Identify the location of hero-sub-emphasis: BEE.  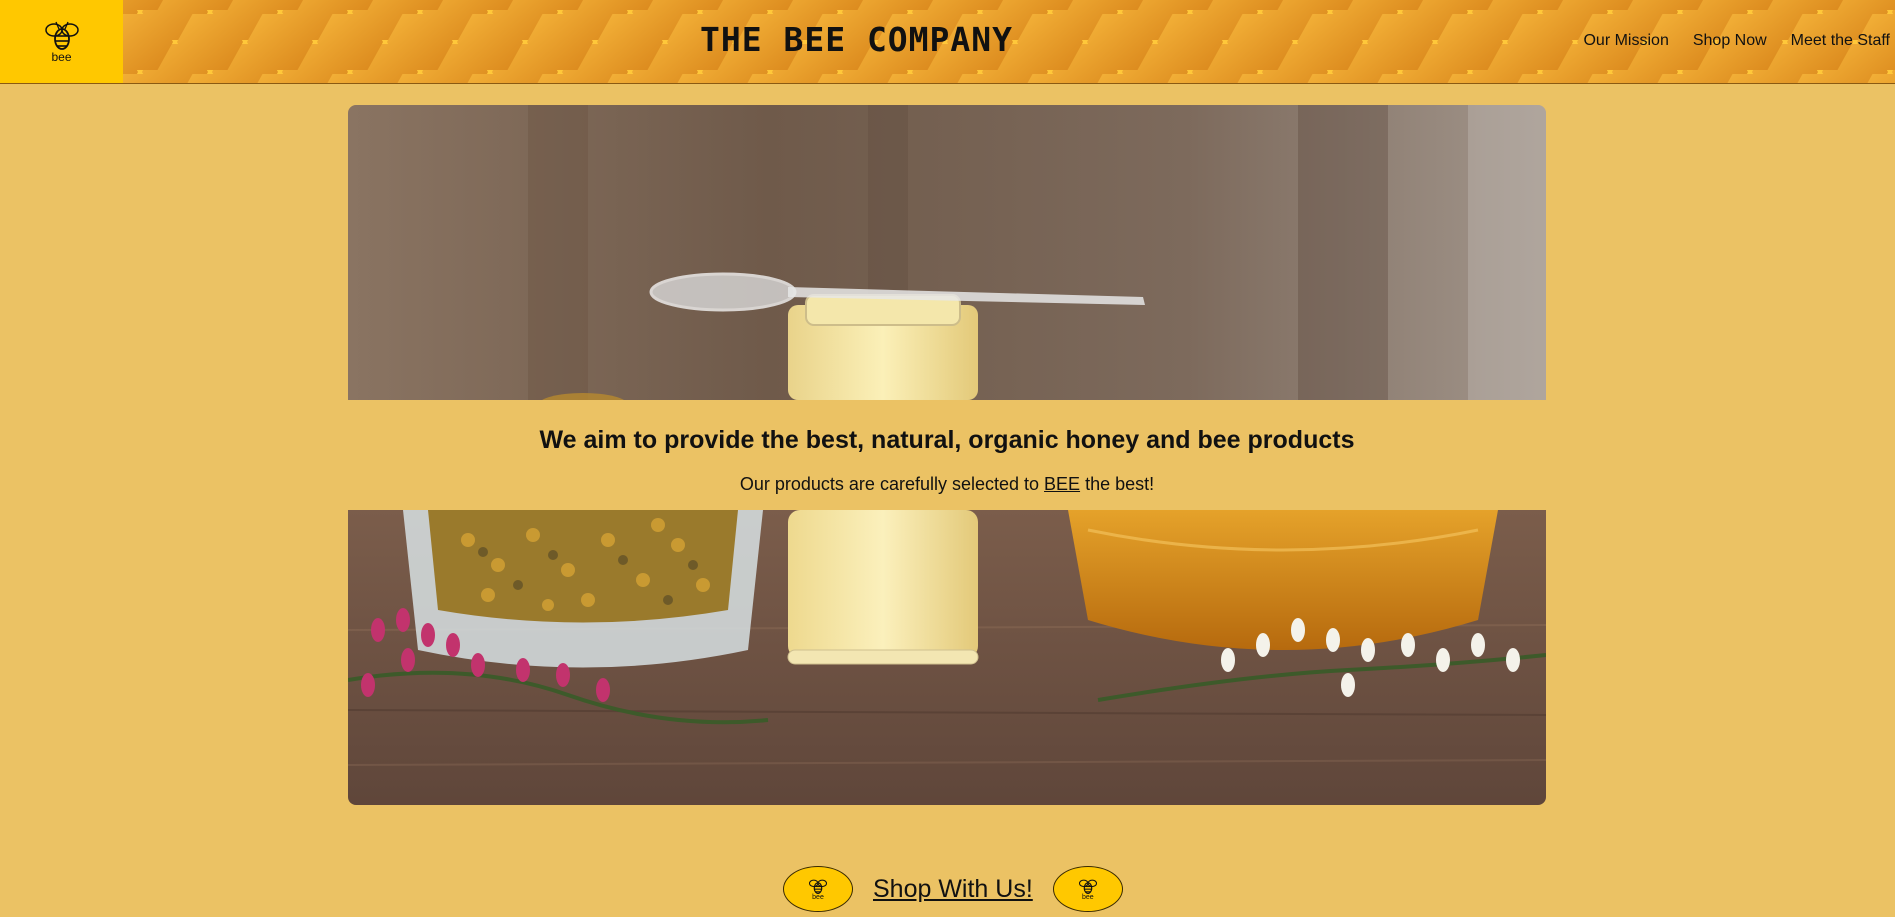
(1062, 484).